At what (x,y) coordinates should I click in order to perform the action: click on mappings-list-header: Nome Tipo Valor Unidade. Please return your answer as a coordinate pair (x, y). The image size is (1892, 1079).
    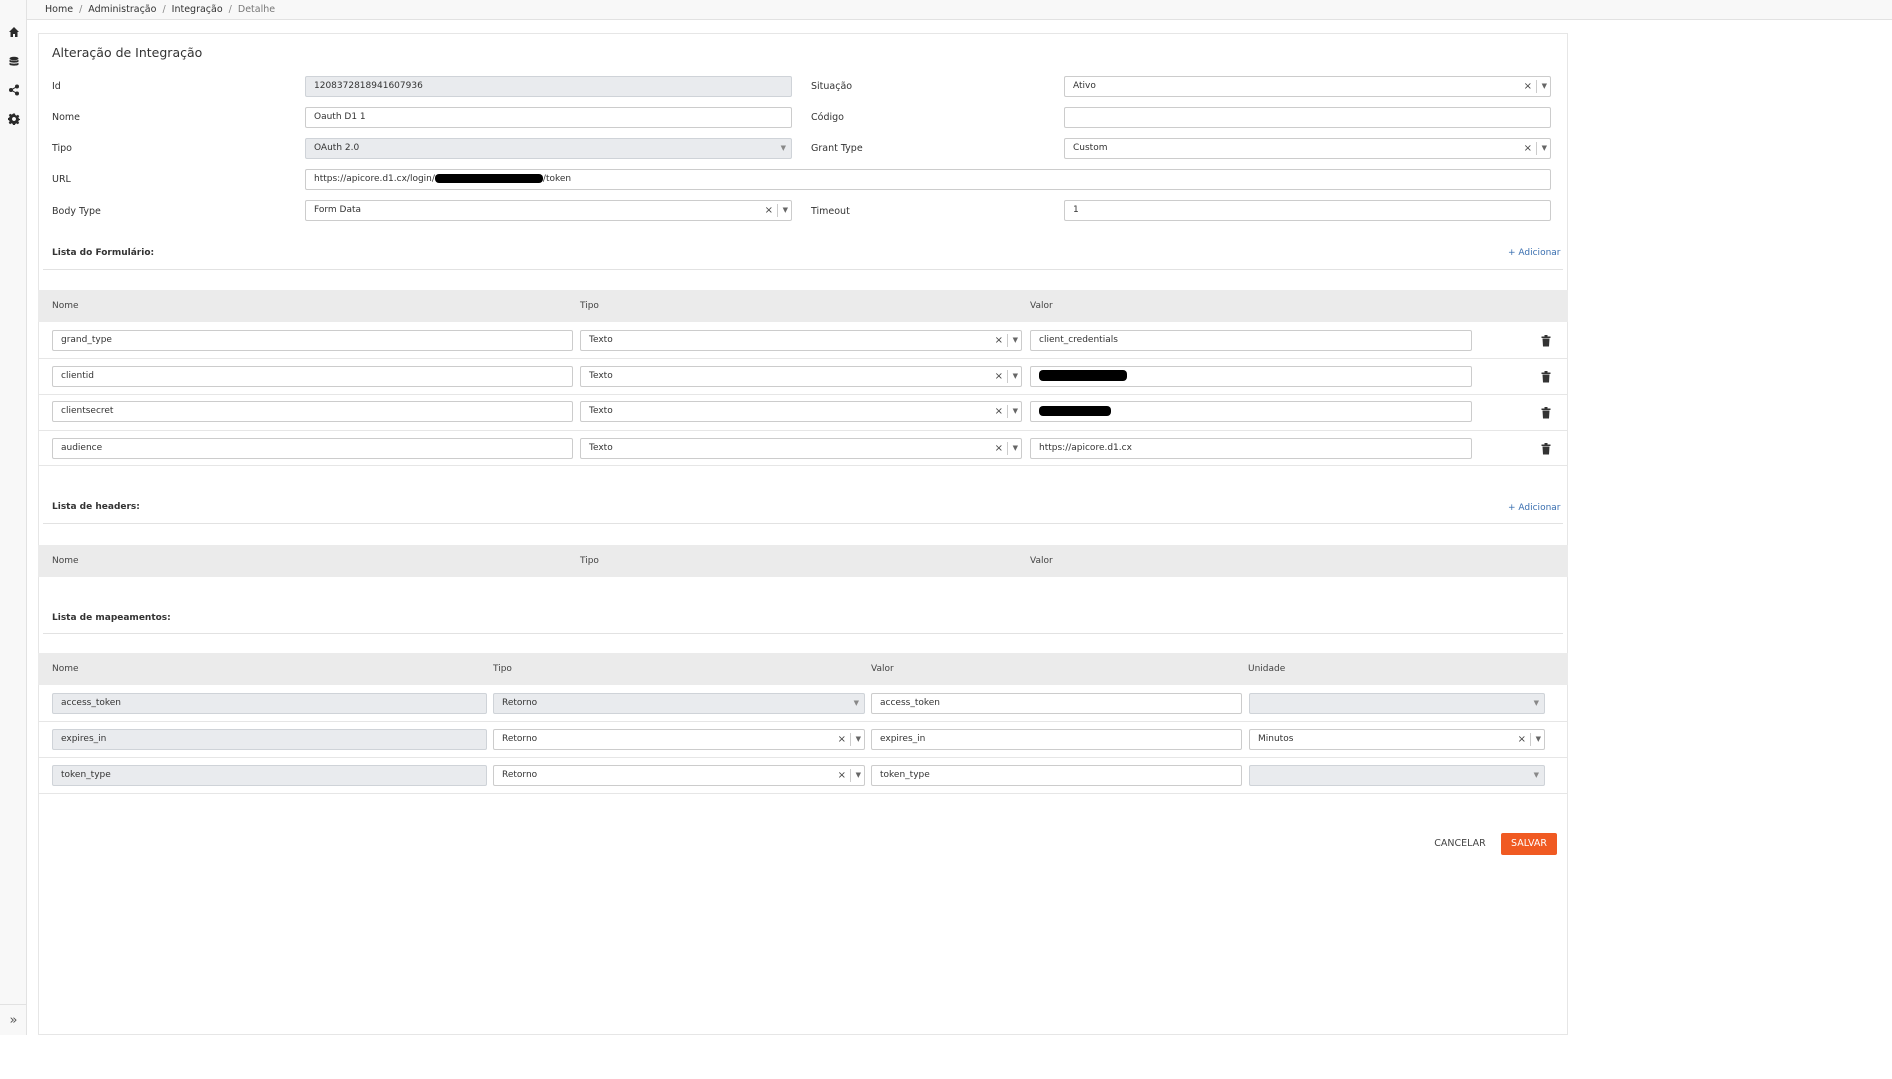
    Looking at the image, I should click on (803, 669).